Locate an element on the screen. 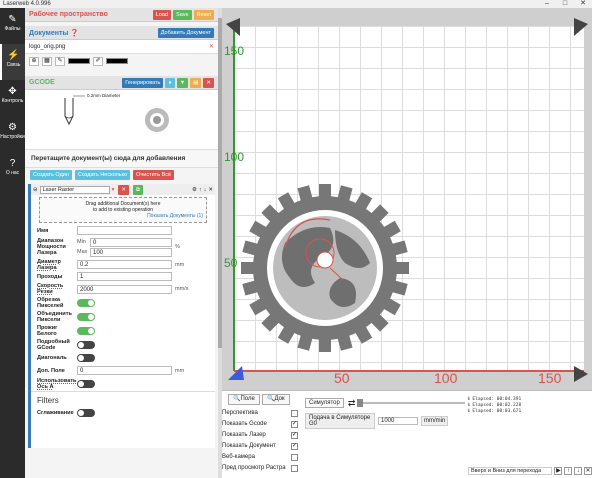  perspective-checkbox is located at coordinates (294, 413).